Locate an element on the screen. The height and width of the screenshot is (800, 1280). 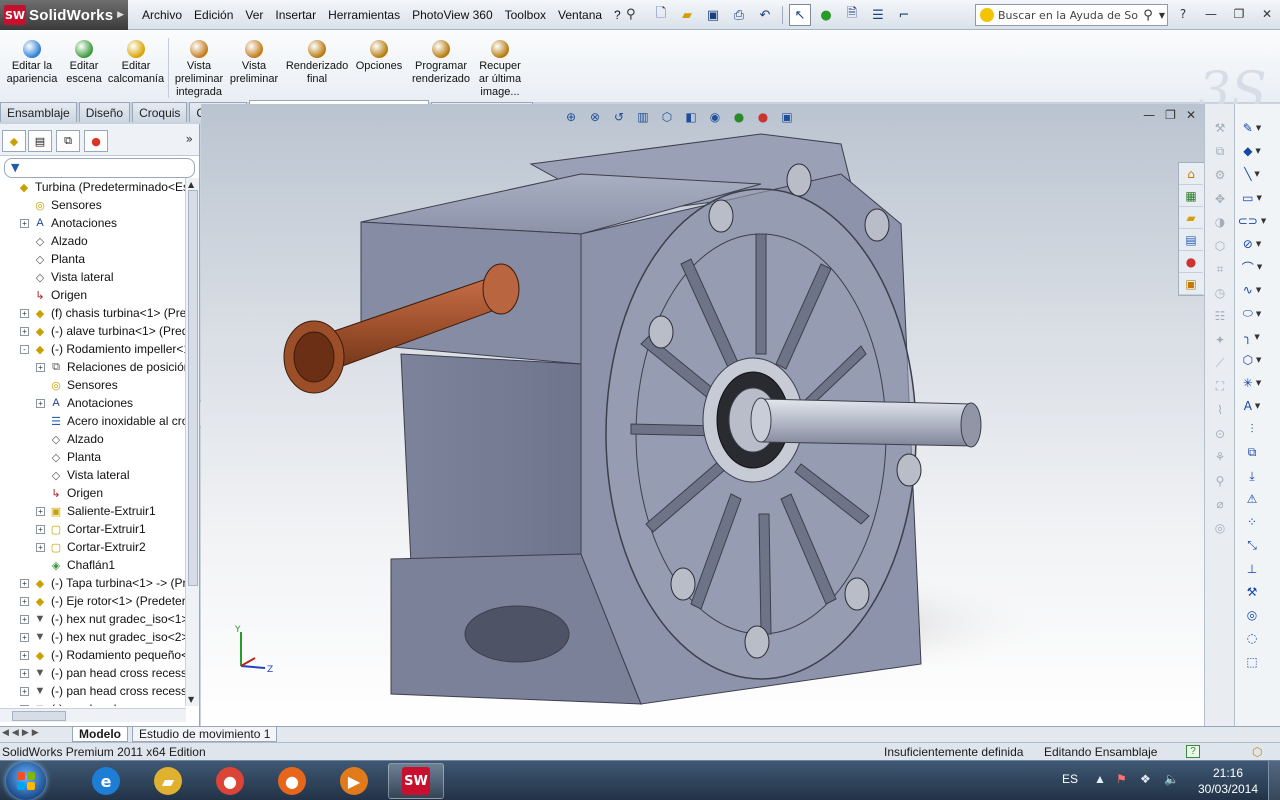
tree-node: + ◆ (-) Rodamiento pequeño<1 is located at coordinates (93, 655).